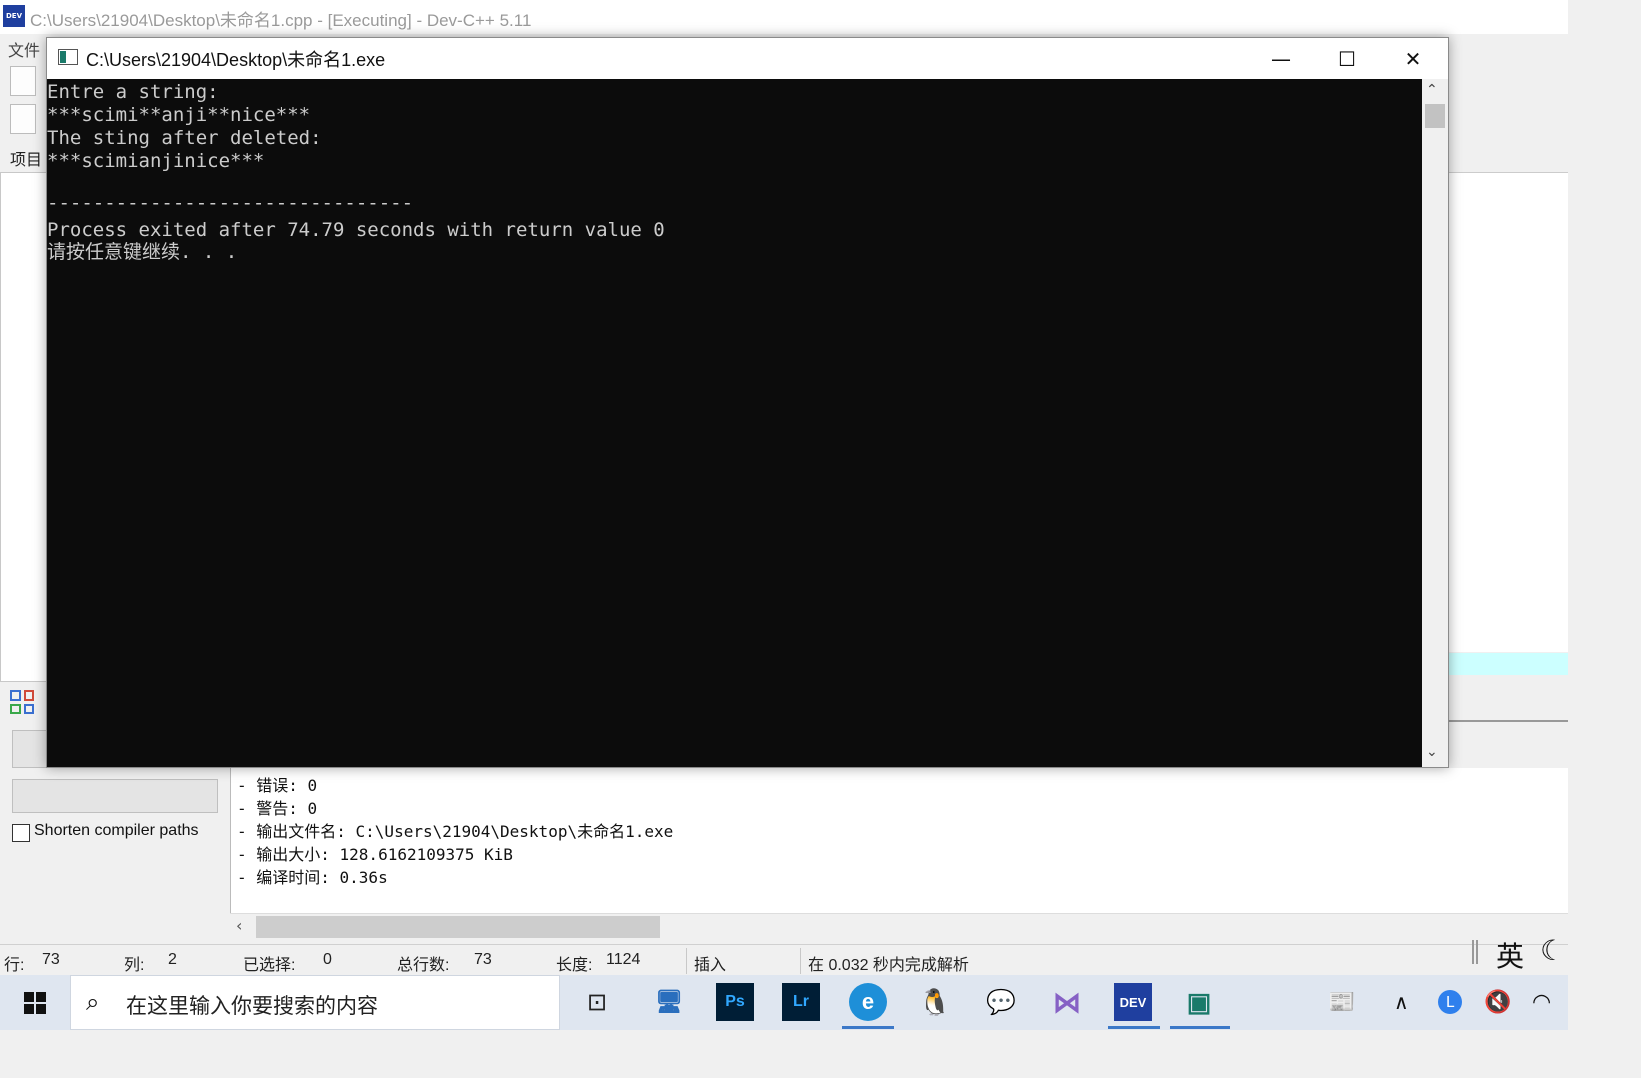 This screenshot has height=1078, width=1641. Describe the element at coordinates (1435, 116) in the screenshot. I see `vscroll-thumb` at that location.